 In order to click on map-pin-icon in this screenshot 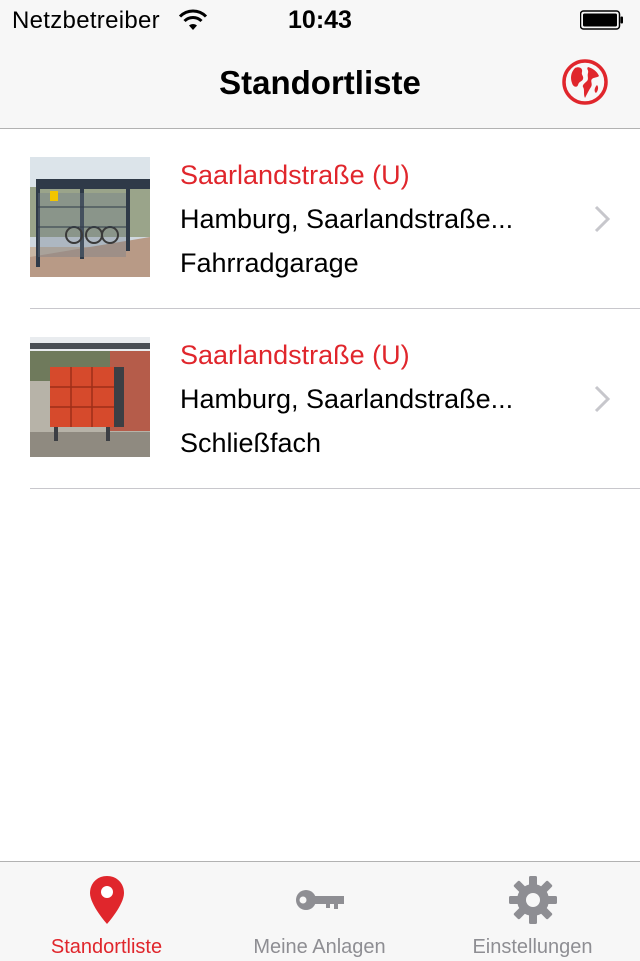, I will do `click(106, 900)`.